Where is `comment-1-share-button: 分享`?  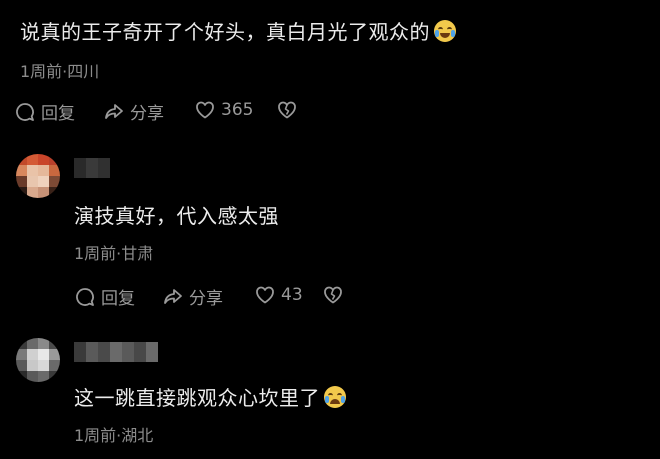 comment-1-share-button: 分享 is located at coordinates (133, 111).